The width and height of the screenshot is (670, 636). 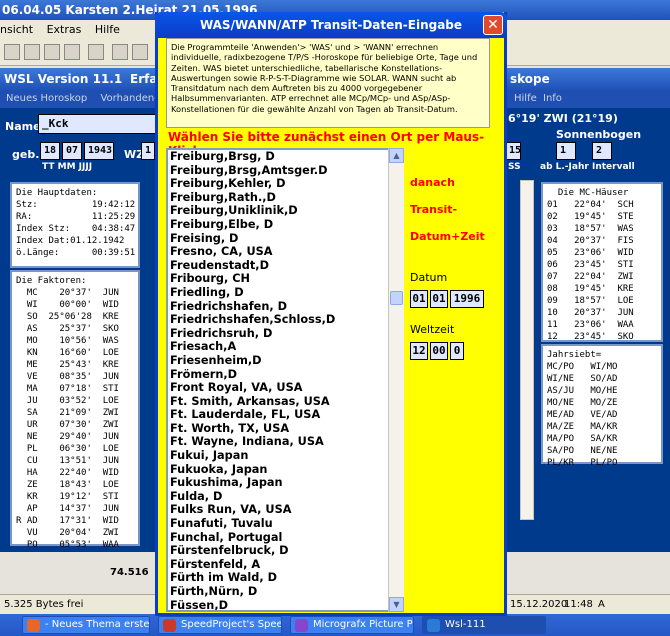 I want to click on close-icon: ✕, so click(x=493, y=25).